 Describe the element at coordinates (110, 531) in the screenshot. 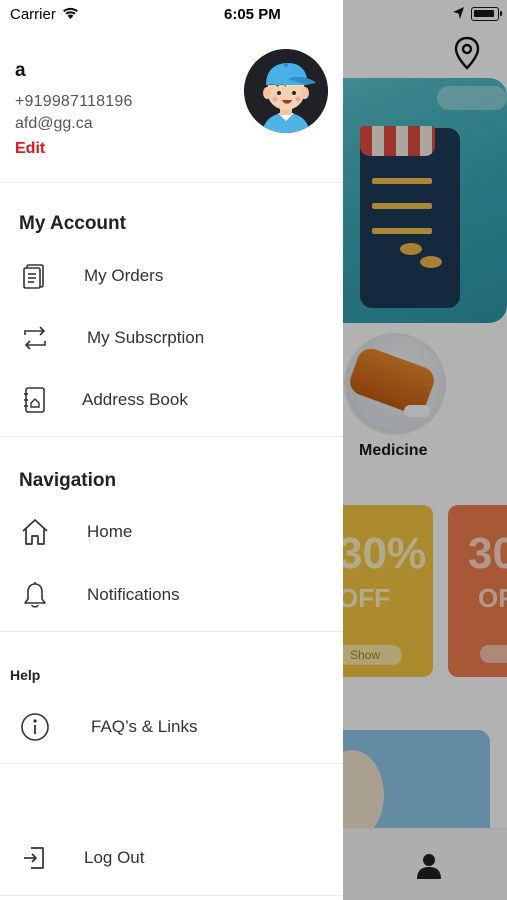

I see `menu-label: Home` at that location.